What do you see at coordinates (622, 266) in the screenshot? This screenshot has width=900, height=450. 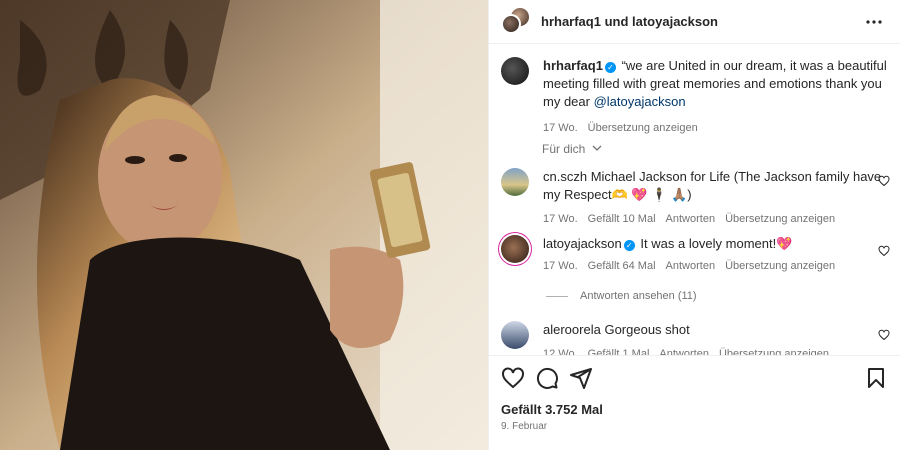 I see `comment-likes: Gefällt 64 Mal` at bounding box center [622, 266].